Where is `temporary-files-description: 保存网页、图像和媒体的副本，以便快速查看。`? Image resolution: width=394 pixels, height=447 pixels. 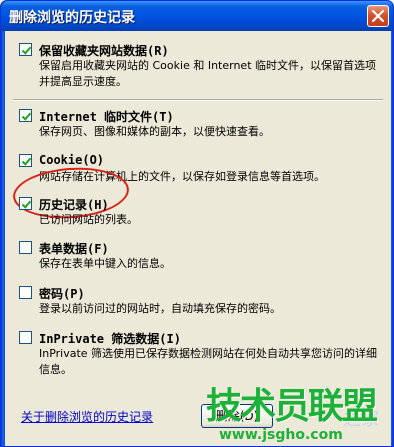 temporary-files-description: 保存网页、图像和媒体的副本，以便快速查看。 is located at coordinates (154, 131).